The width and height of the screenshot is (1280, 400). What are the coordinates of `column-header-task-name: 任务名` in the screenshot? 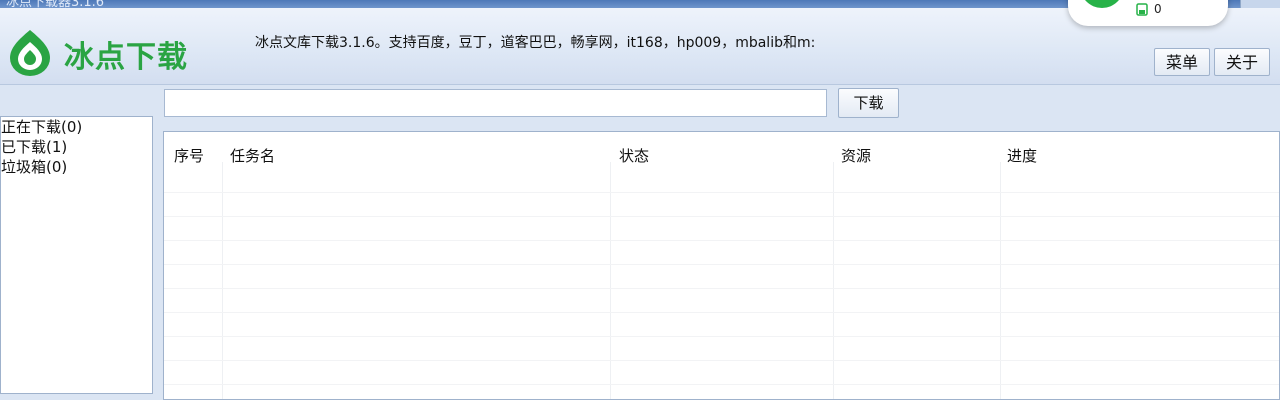 It's located at (252, 155).